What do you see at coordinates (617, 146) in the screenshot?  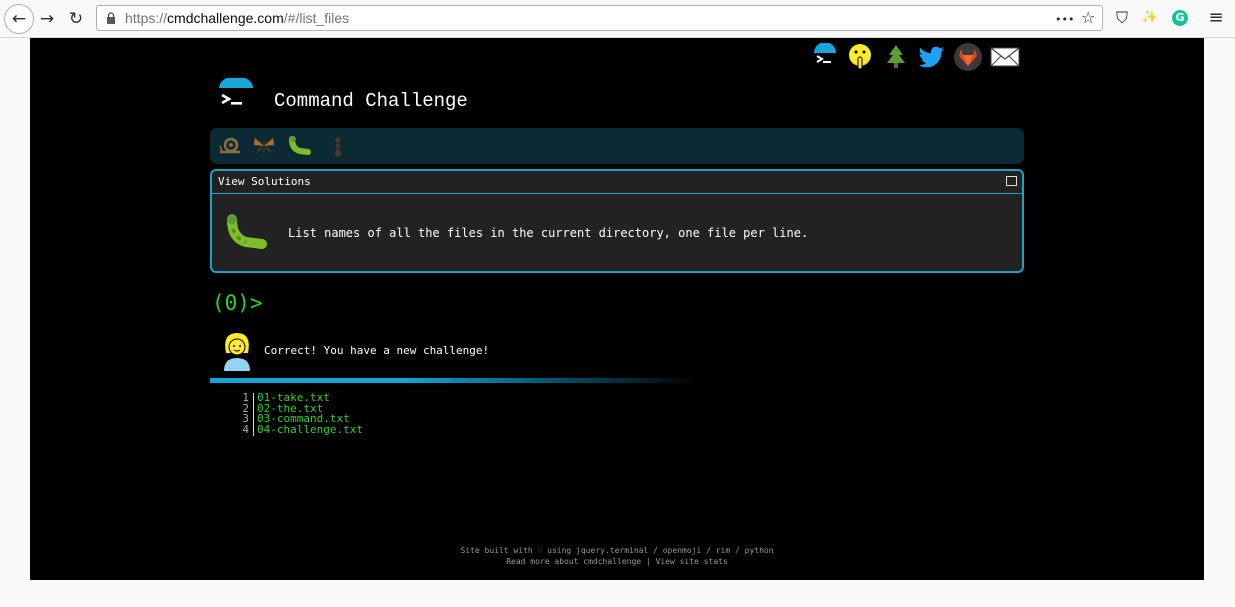 I see `level-selector` at bounding box center [617, 146].